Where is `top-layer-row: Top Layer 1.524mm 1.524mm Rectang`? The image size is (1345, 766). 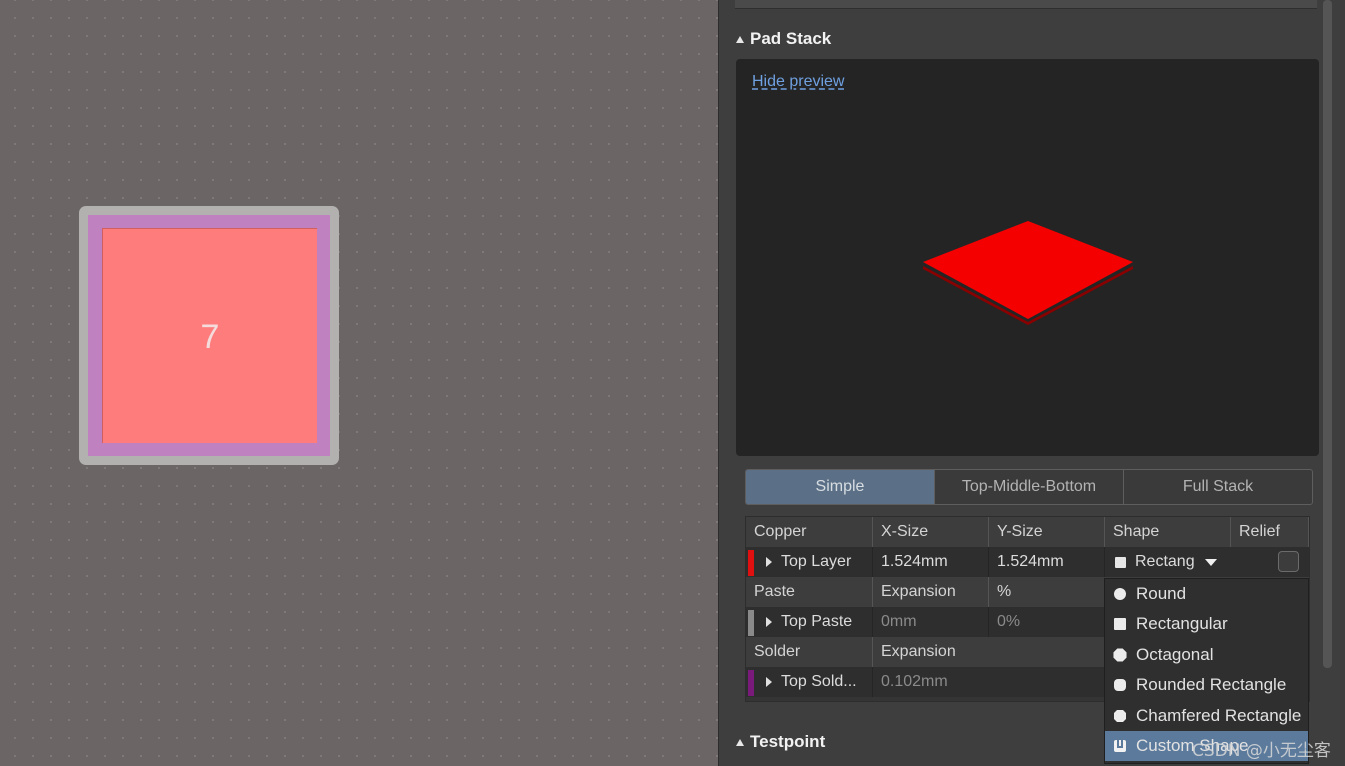 top-layer-row: Top Layer 1.524mm 1.524mm Rectang is located at coordinates (1027, 562).